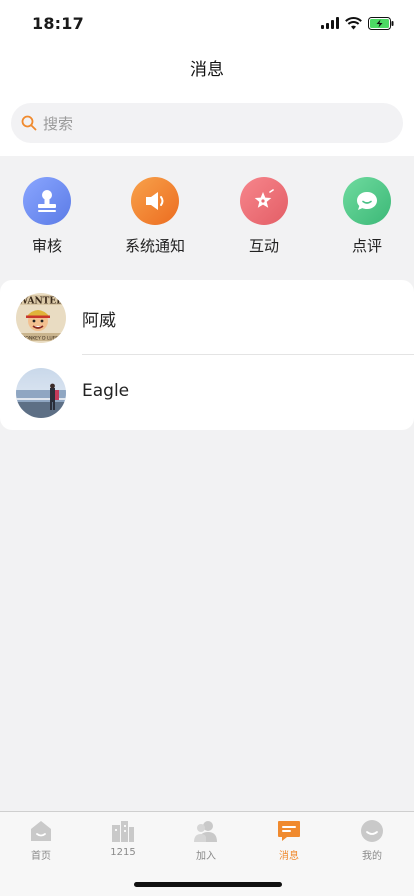 This screenshot has width=414, height=896. What do you see at coordinates (123, 852) in the screenshot?
I see `tab-label: 1215` at bounding box center [123, 852].